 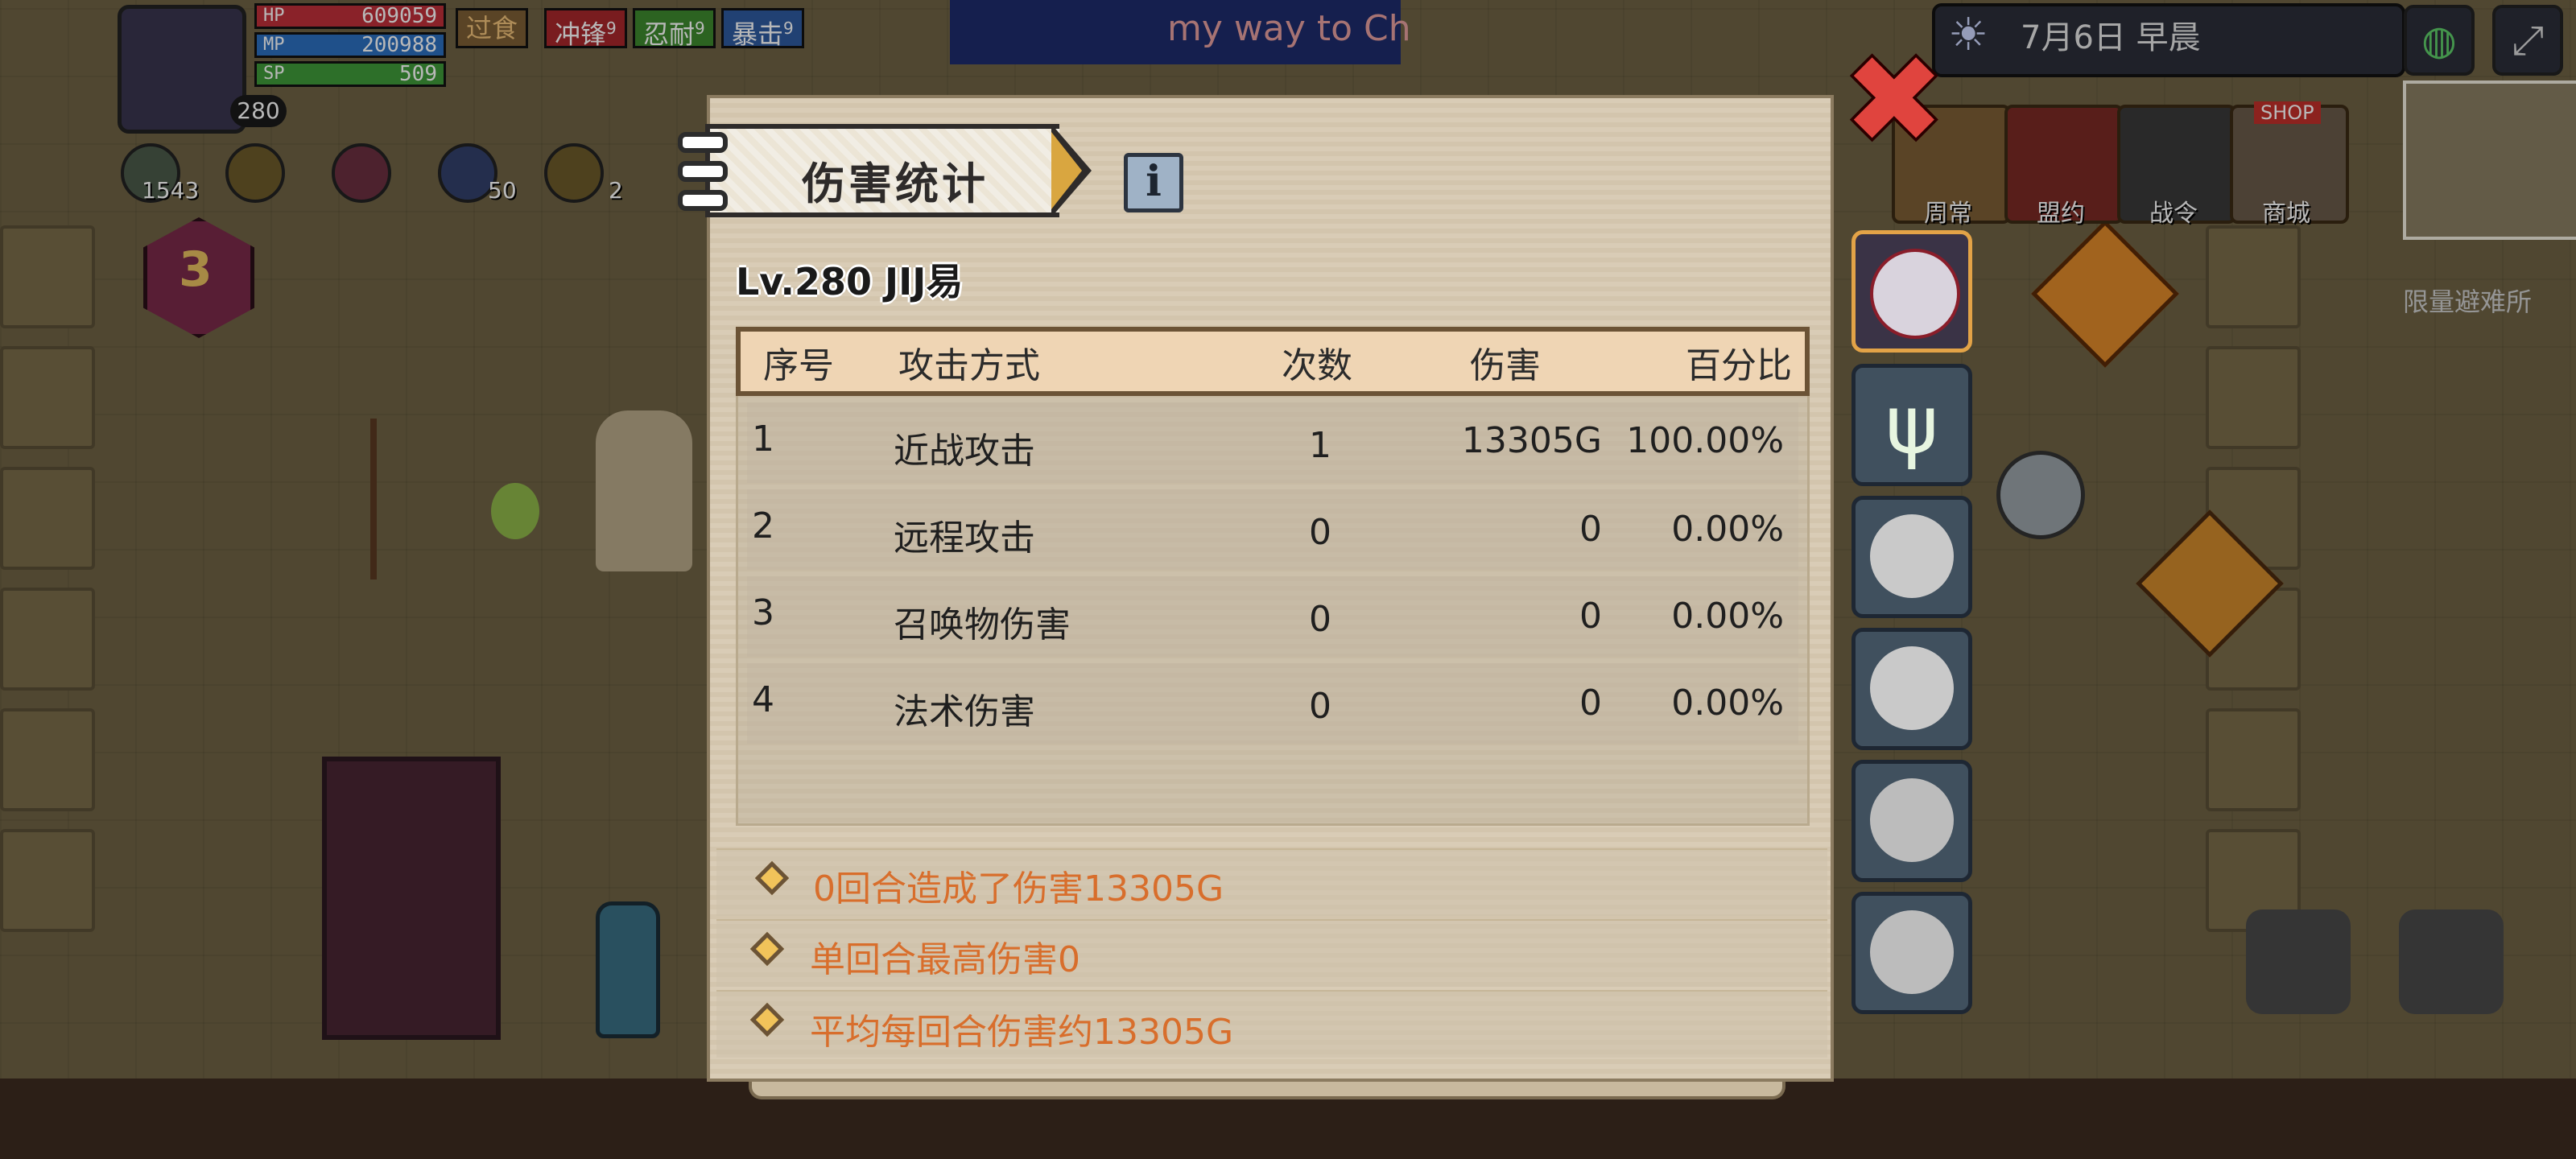 What do you see at coordinates (763, 699) in the screenshot?
I see `row-index: 4` at bounding box center [763, 699].